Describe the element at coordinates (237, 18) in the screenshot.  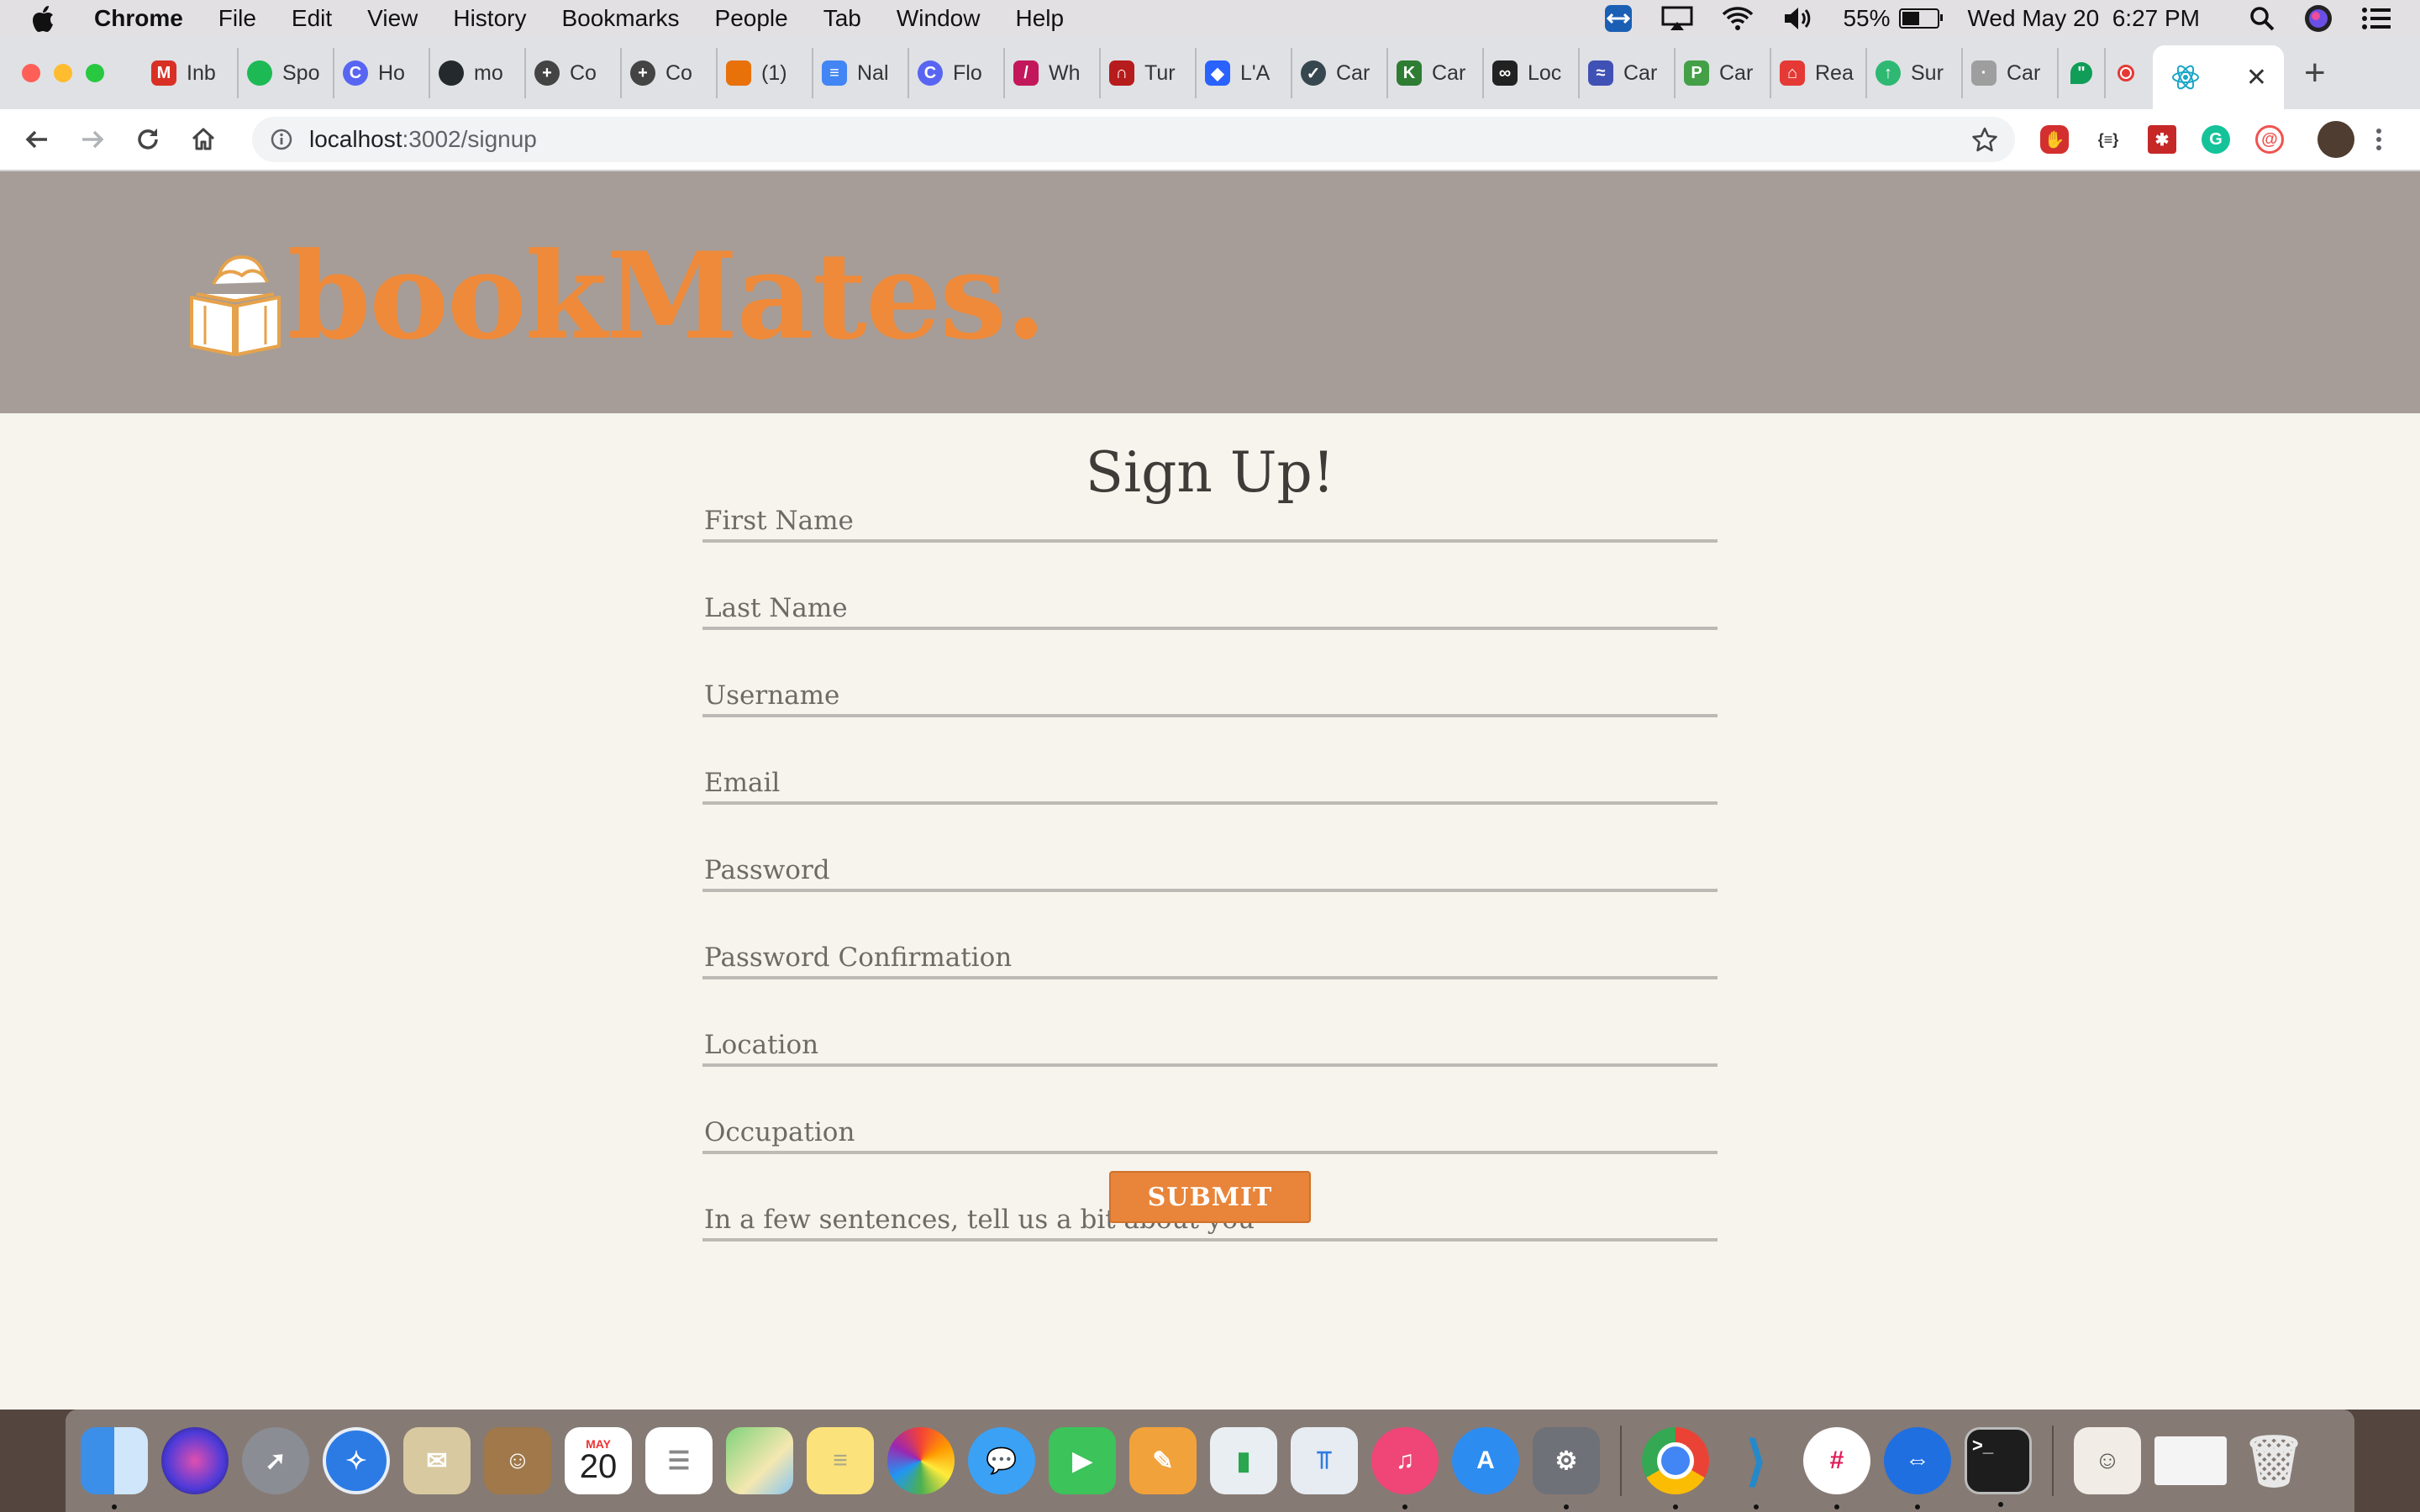
I see `menu-file: File` at that location.